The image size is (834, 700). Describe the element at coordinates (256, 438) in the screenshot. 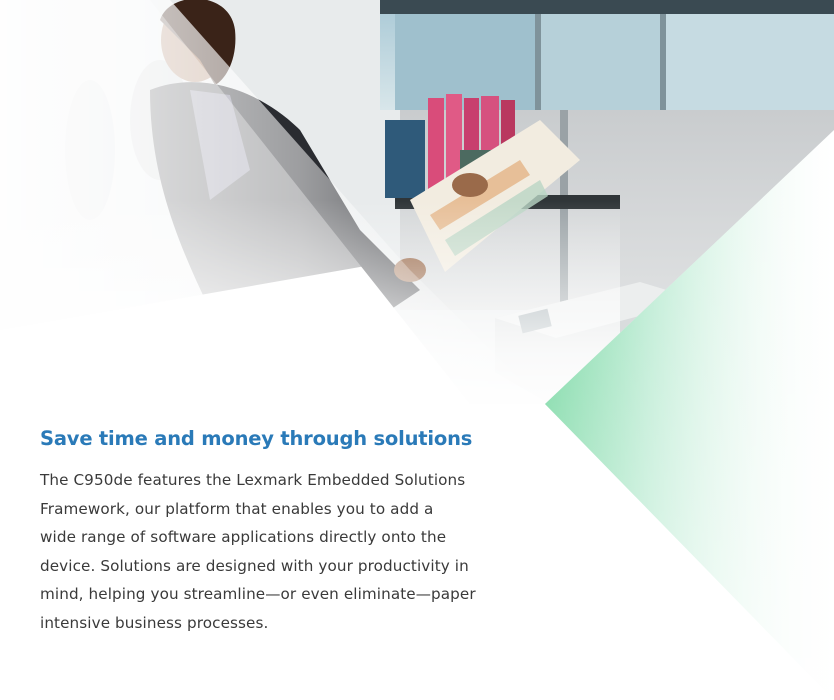

I see `section-heading: Save time and money through solutions` at that location.